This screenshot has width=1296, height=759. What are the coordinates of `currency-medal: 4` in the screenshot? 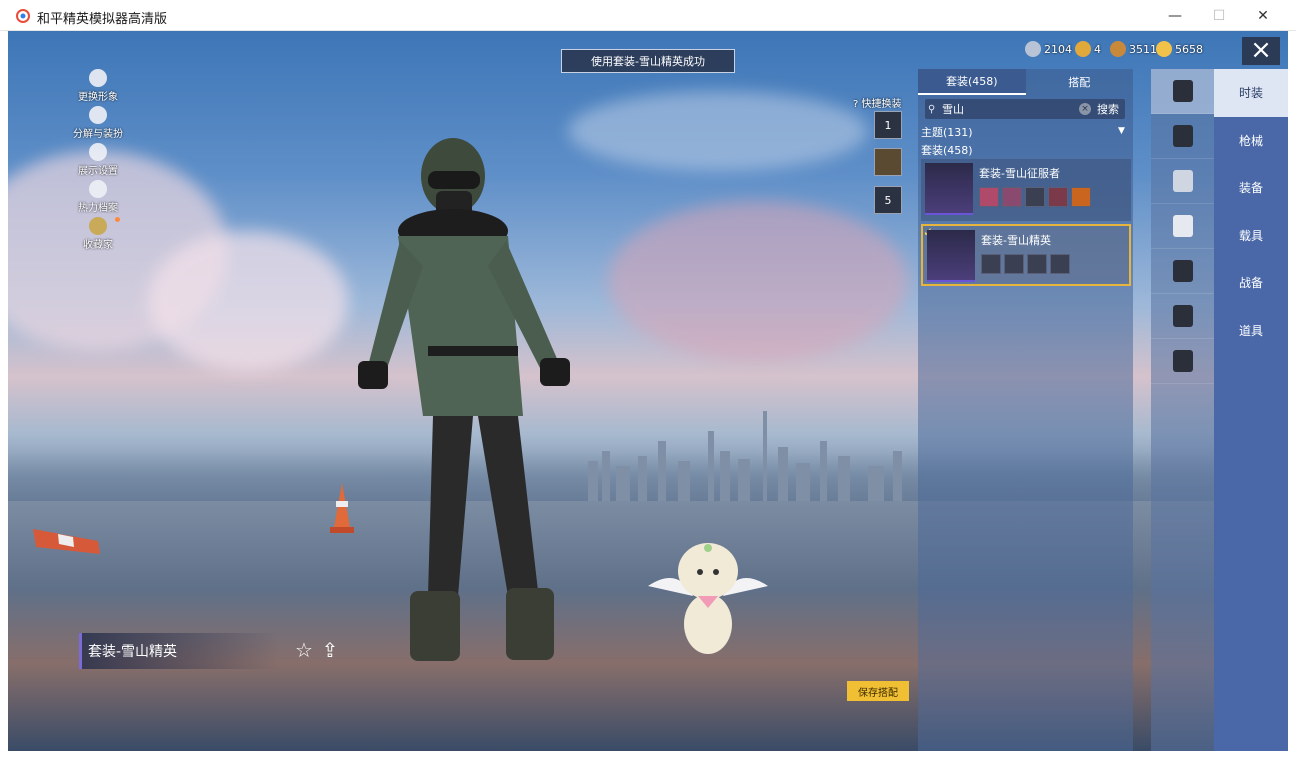 It's located at (1088, 49).